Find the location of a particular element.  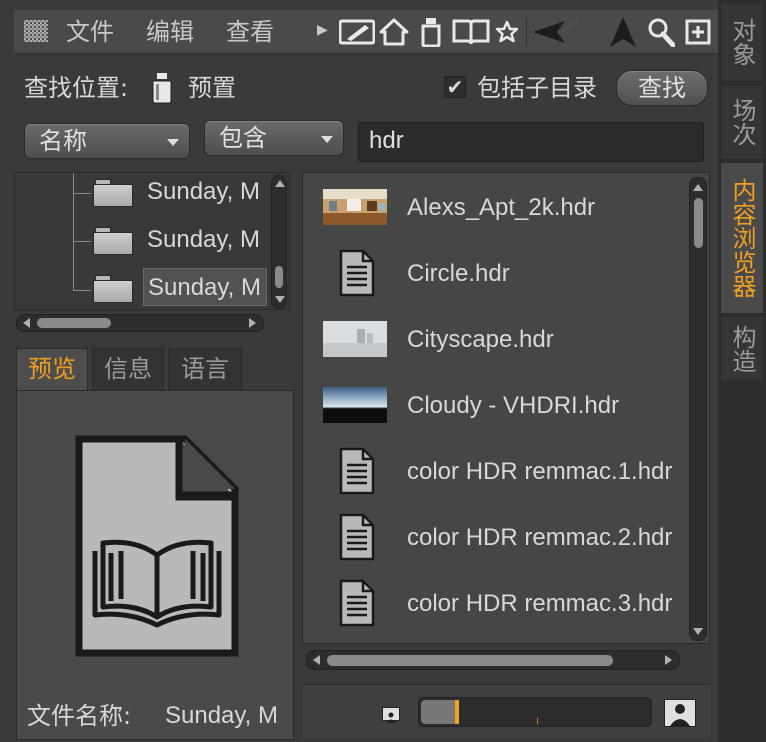

file-list-item: color HDR remmac.2.hdr is located at coordinates (493, 538).